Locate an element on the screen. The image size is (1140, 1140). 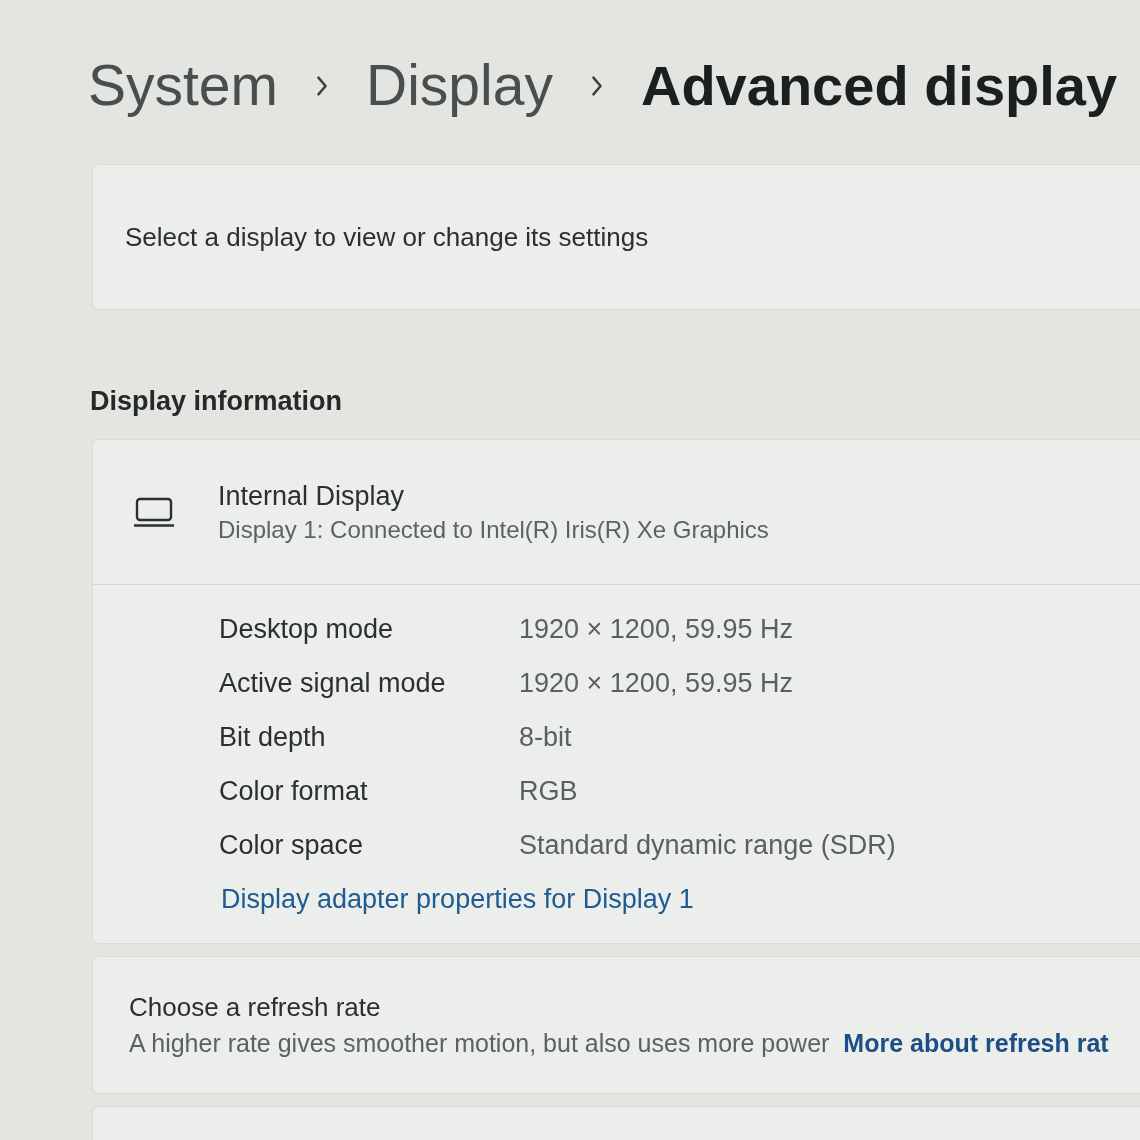
refresh-rate-description: A higher rate gives smoother motion, but also uses more power is located at coordinates (479, 1043).